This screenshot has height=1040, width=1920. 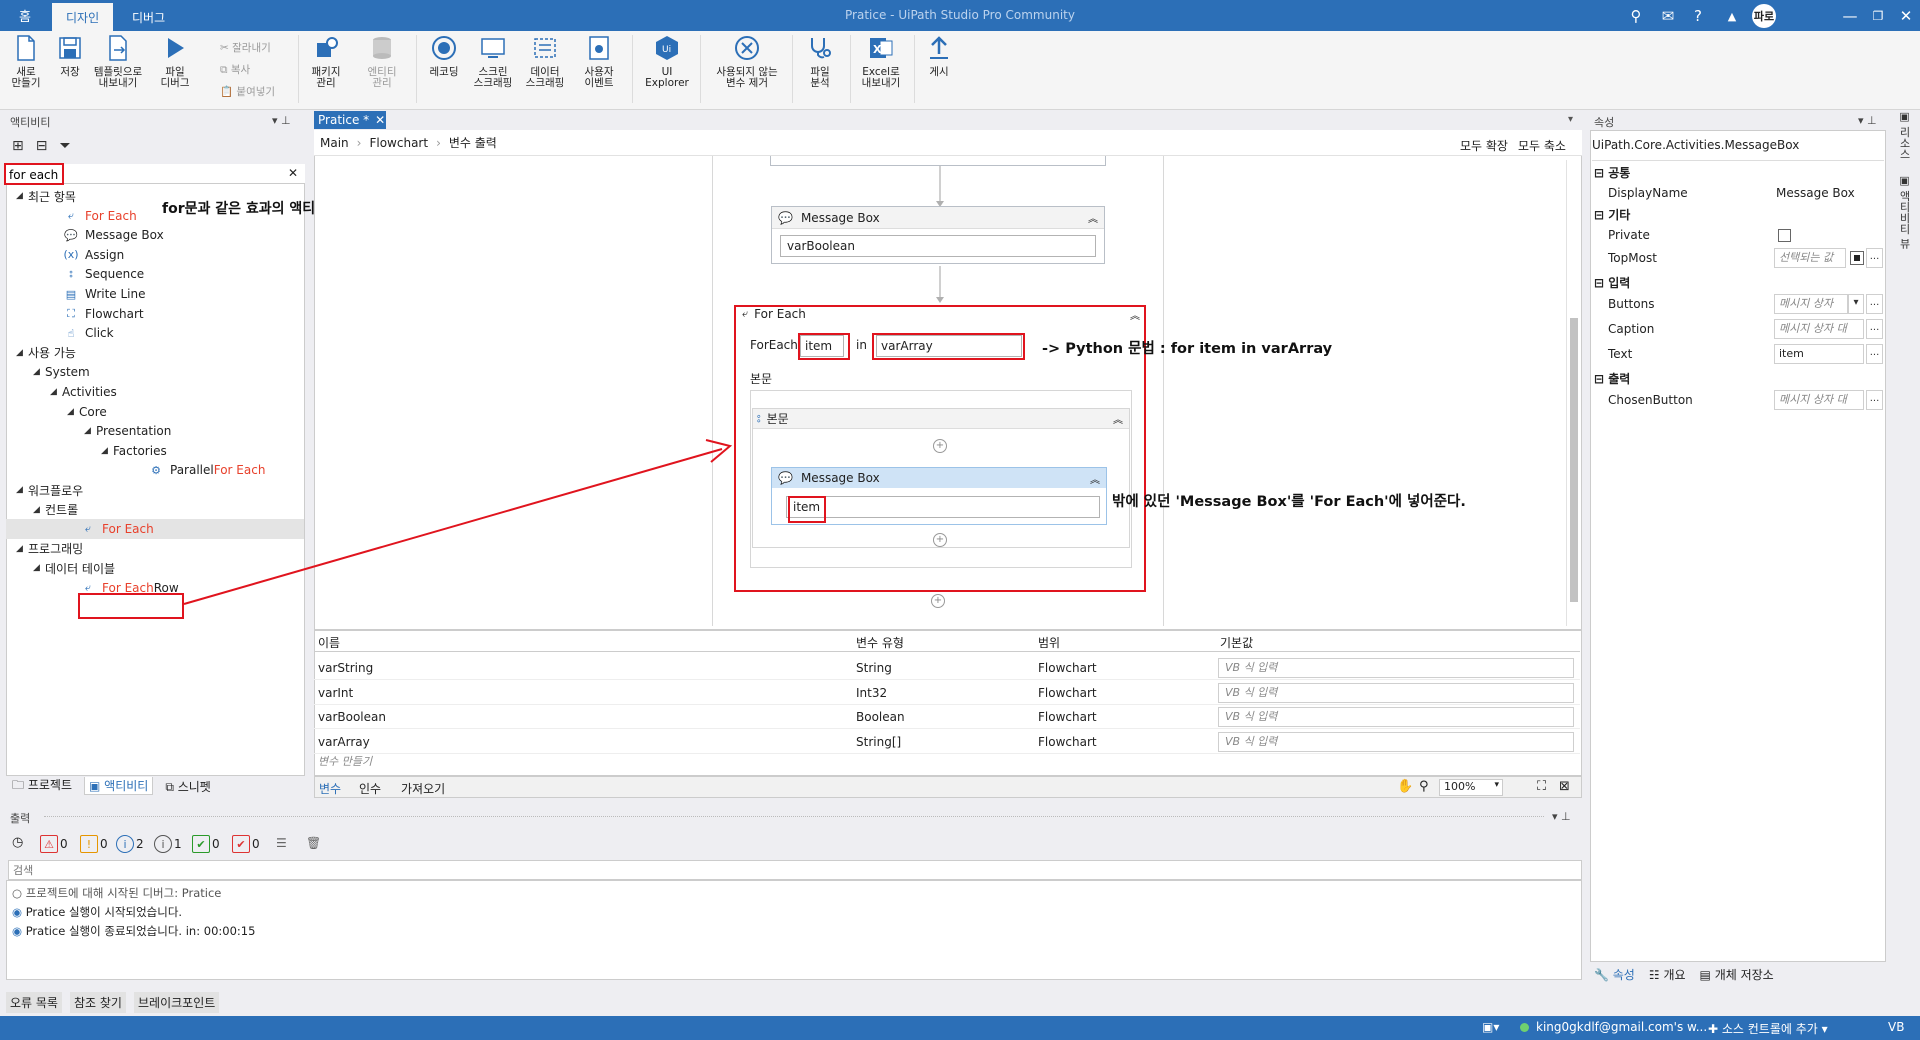 What do you see at coordinates (1819, 329) in the screenshot?
I see `caption-input: 메시지 상자 대` at bounding box center [1819, 329].